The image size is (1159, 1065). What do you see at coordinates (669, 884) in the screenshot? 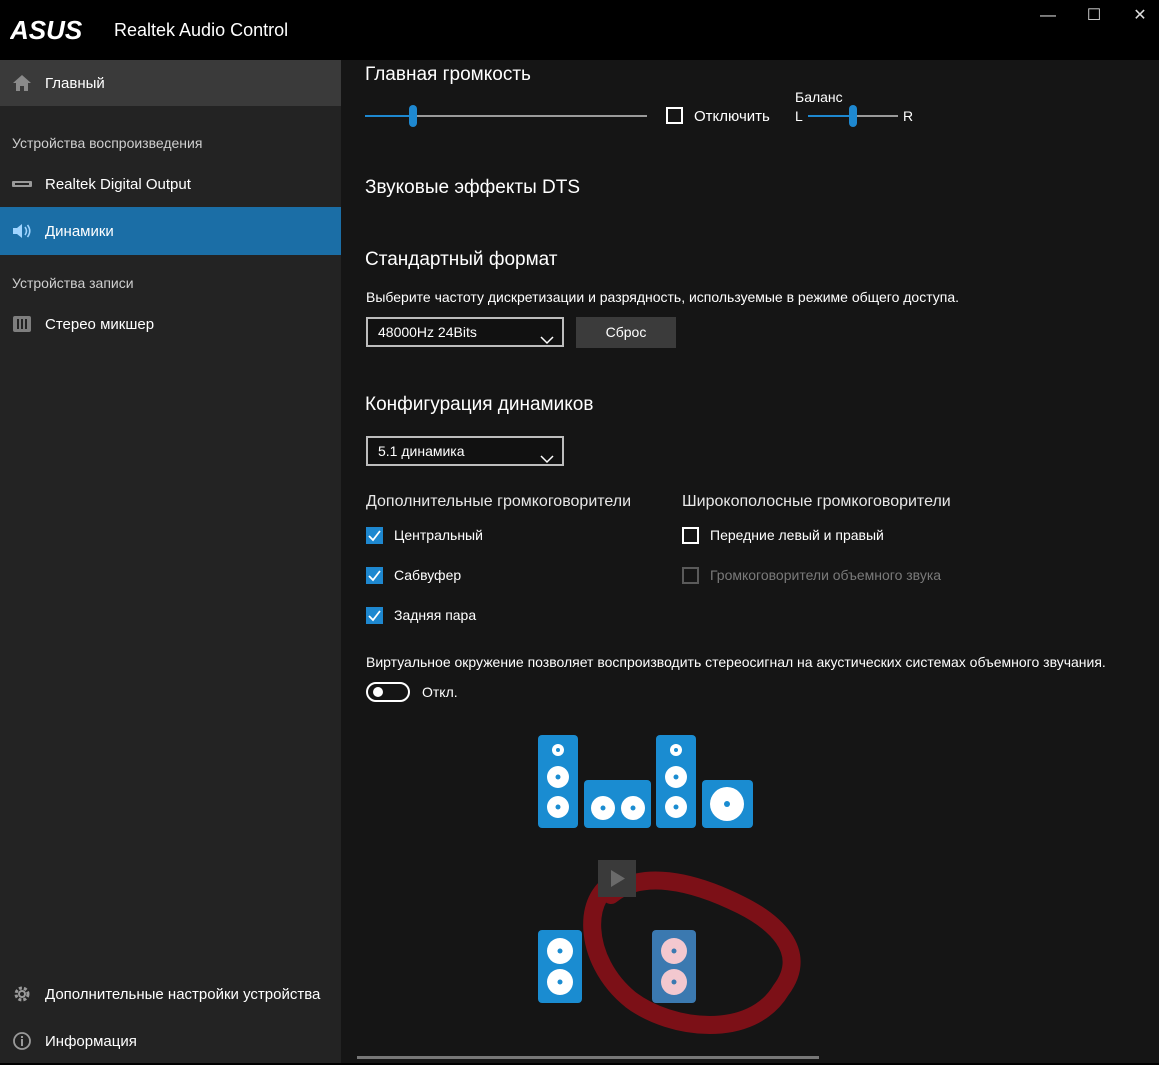
I see `speaker-diagram` at bounding box center [669, 884].